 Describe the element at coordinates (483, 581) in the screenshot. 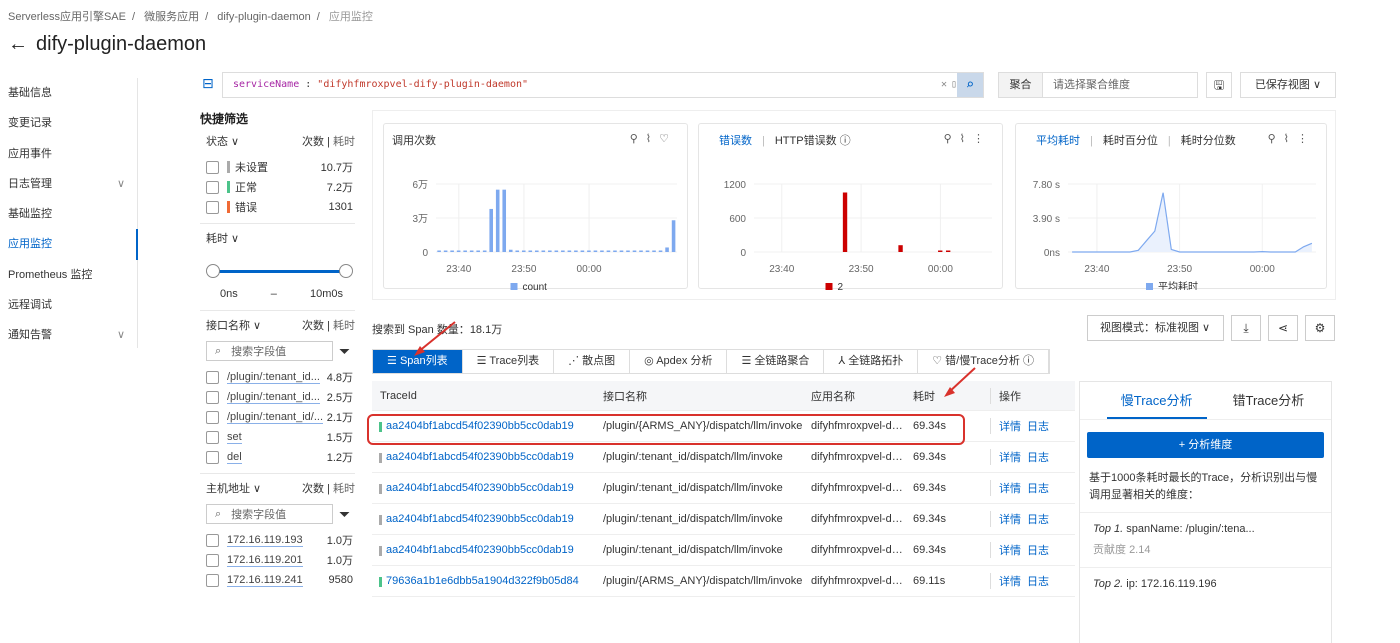

I see `trace-id-link: 79636a1b1e6dbb5a1904d322f9b05d84` at that location.